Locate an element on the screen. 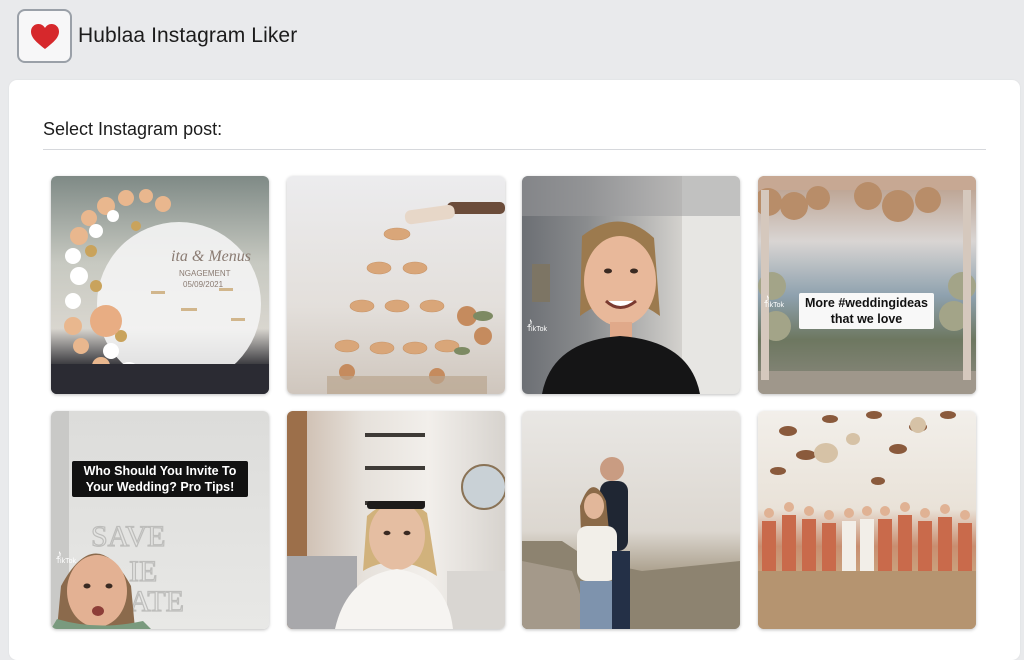 The width and height of the screenshot is (1024, 660). svg-text: ATE is located at coordinates (156, 601).